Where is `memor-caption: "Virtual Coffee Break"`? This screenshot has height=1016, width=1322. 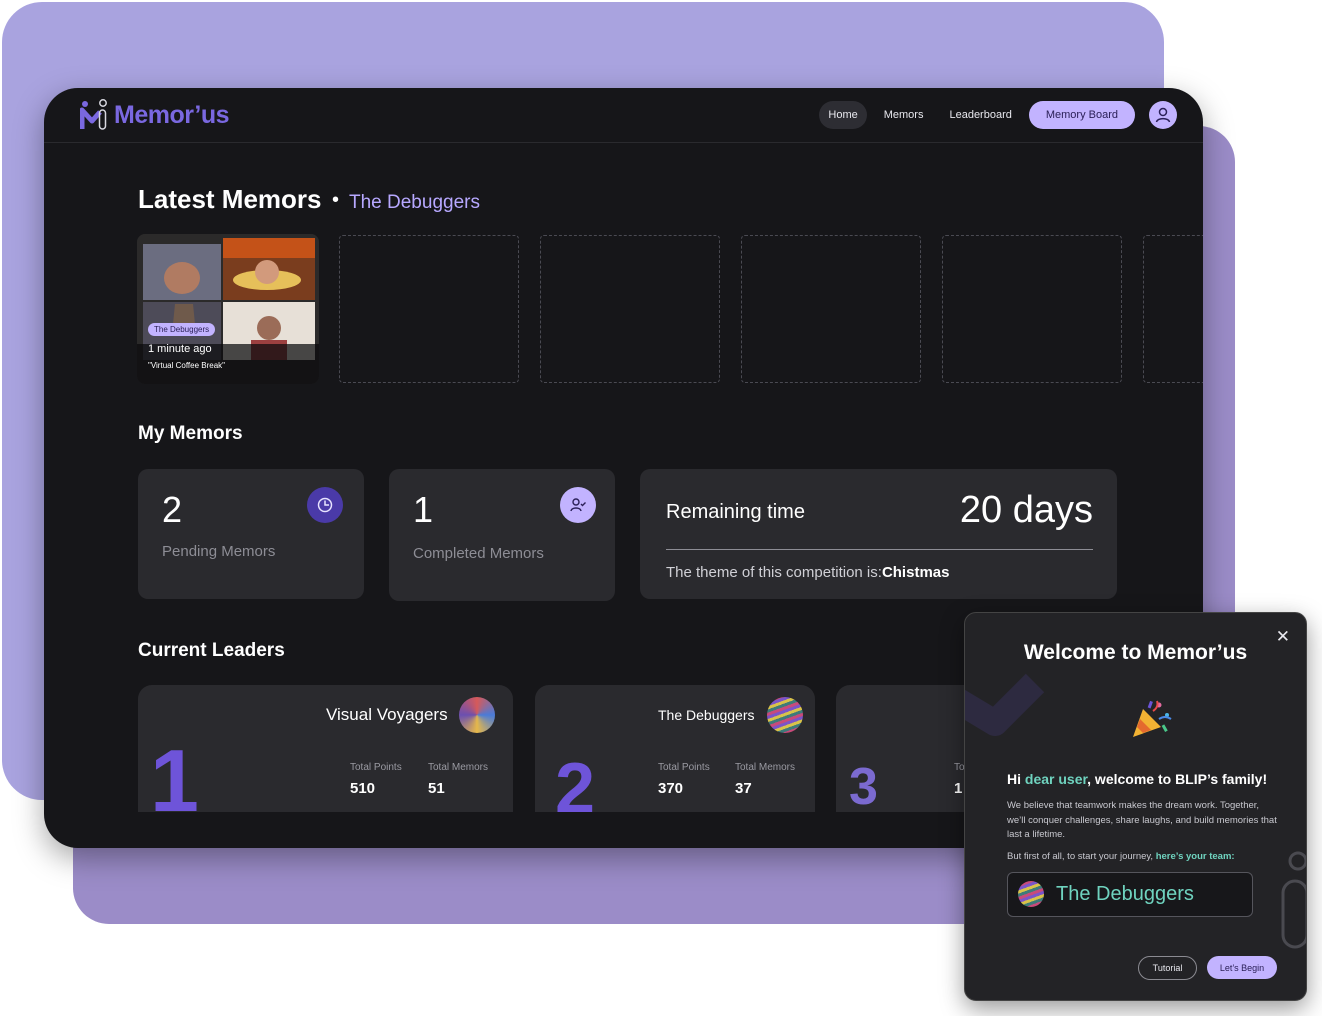
memor-caption: "Virtual Coffee Break" is located at coordinates (186, 365).